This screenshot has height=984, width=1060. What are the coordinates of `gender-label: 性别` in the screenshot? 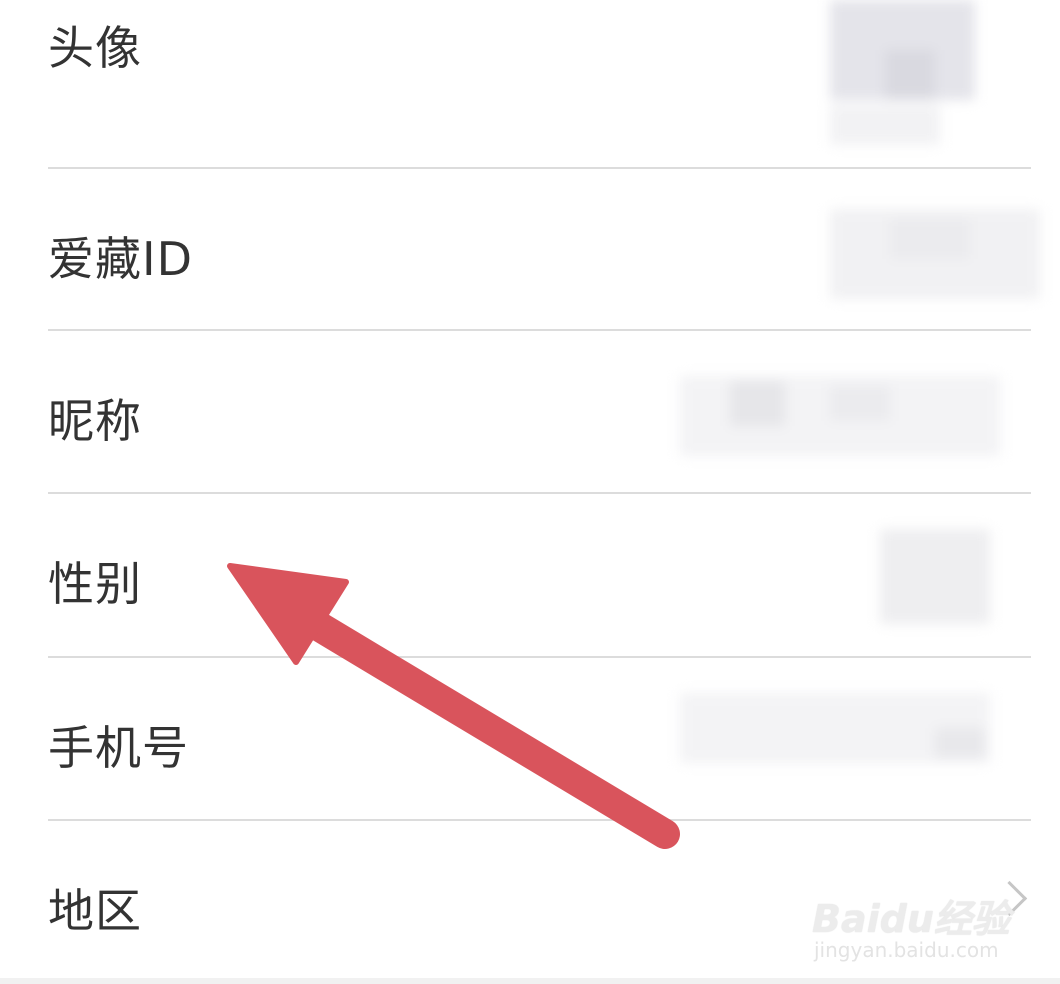 It's located at (95, 584).